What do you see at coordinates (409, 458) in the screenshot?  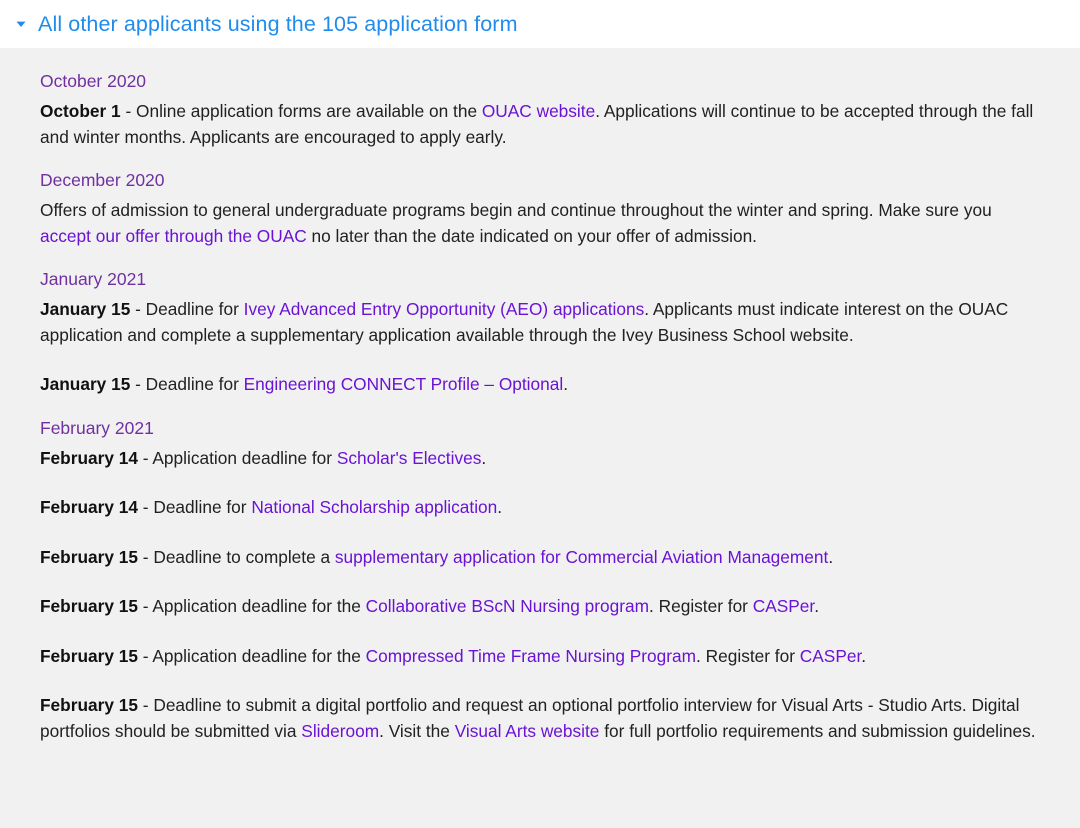 I see `inline-link: Scholar's Electives` at bounding box center [409, 458].